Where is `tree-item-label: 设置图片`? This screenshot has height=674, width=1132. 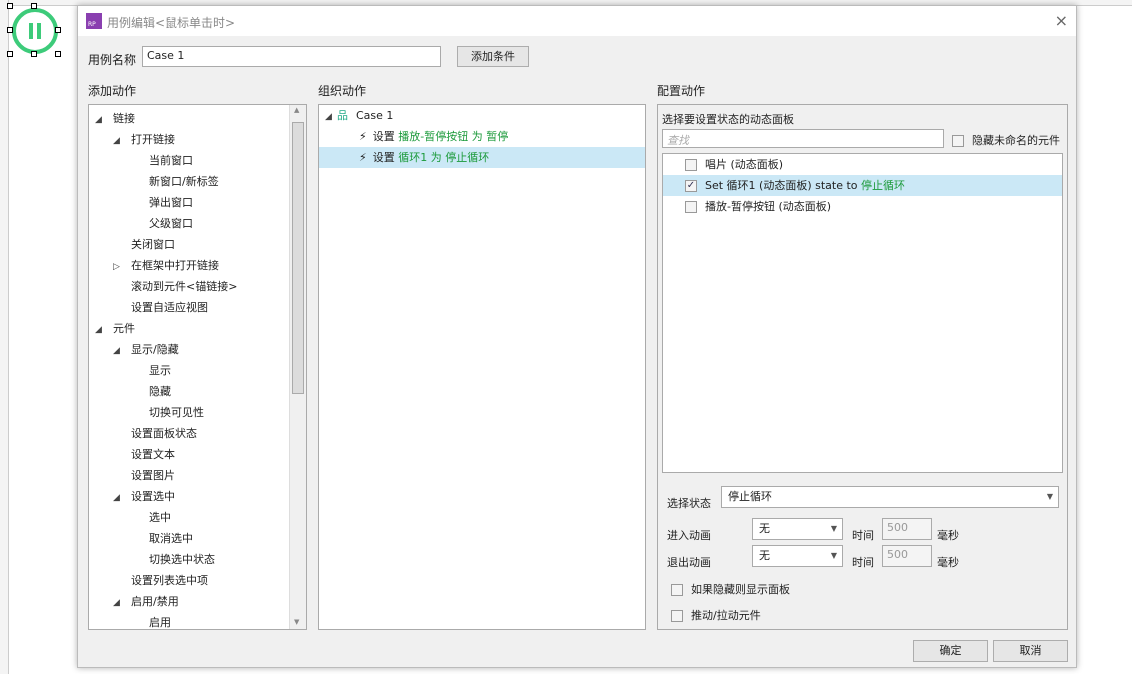 tree-item-label: 设置图片 is located at coordinates (153, 475).